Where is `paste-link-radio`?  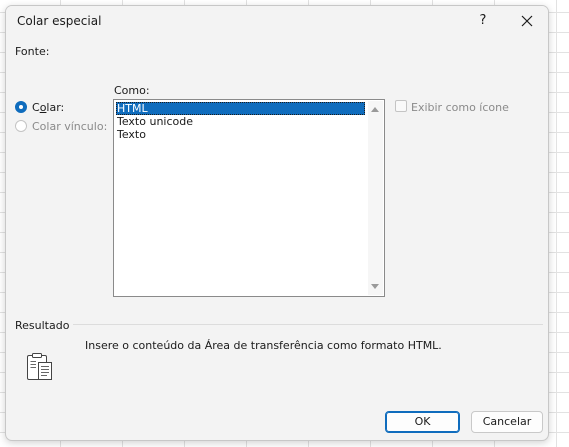
paste-link-radio is located at coordinates (21, 126).